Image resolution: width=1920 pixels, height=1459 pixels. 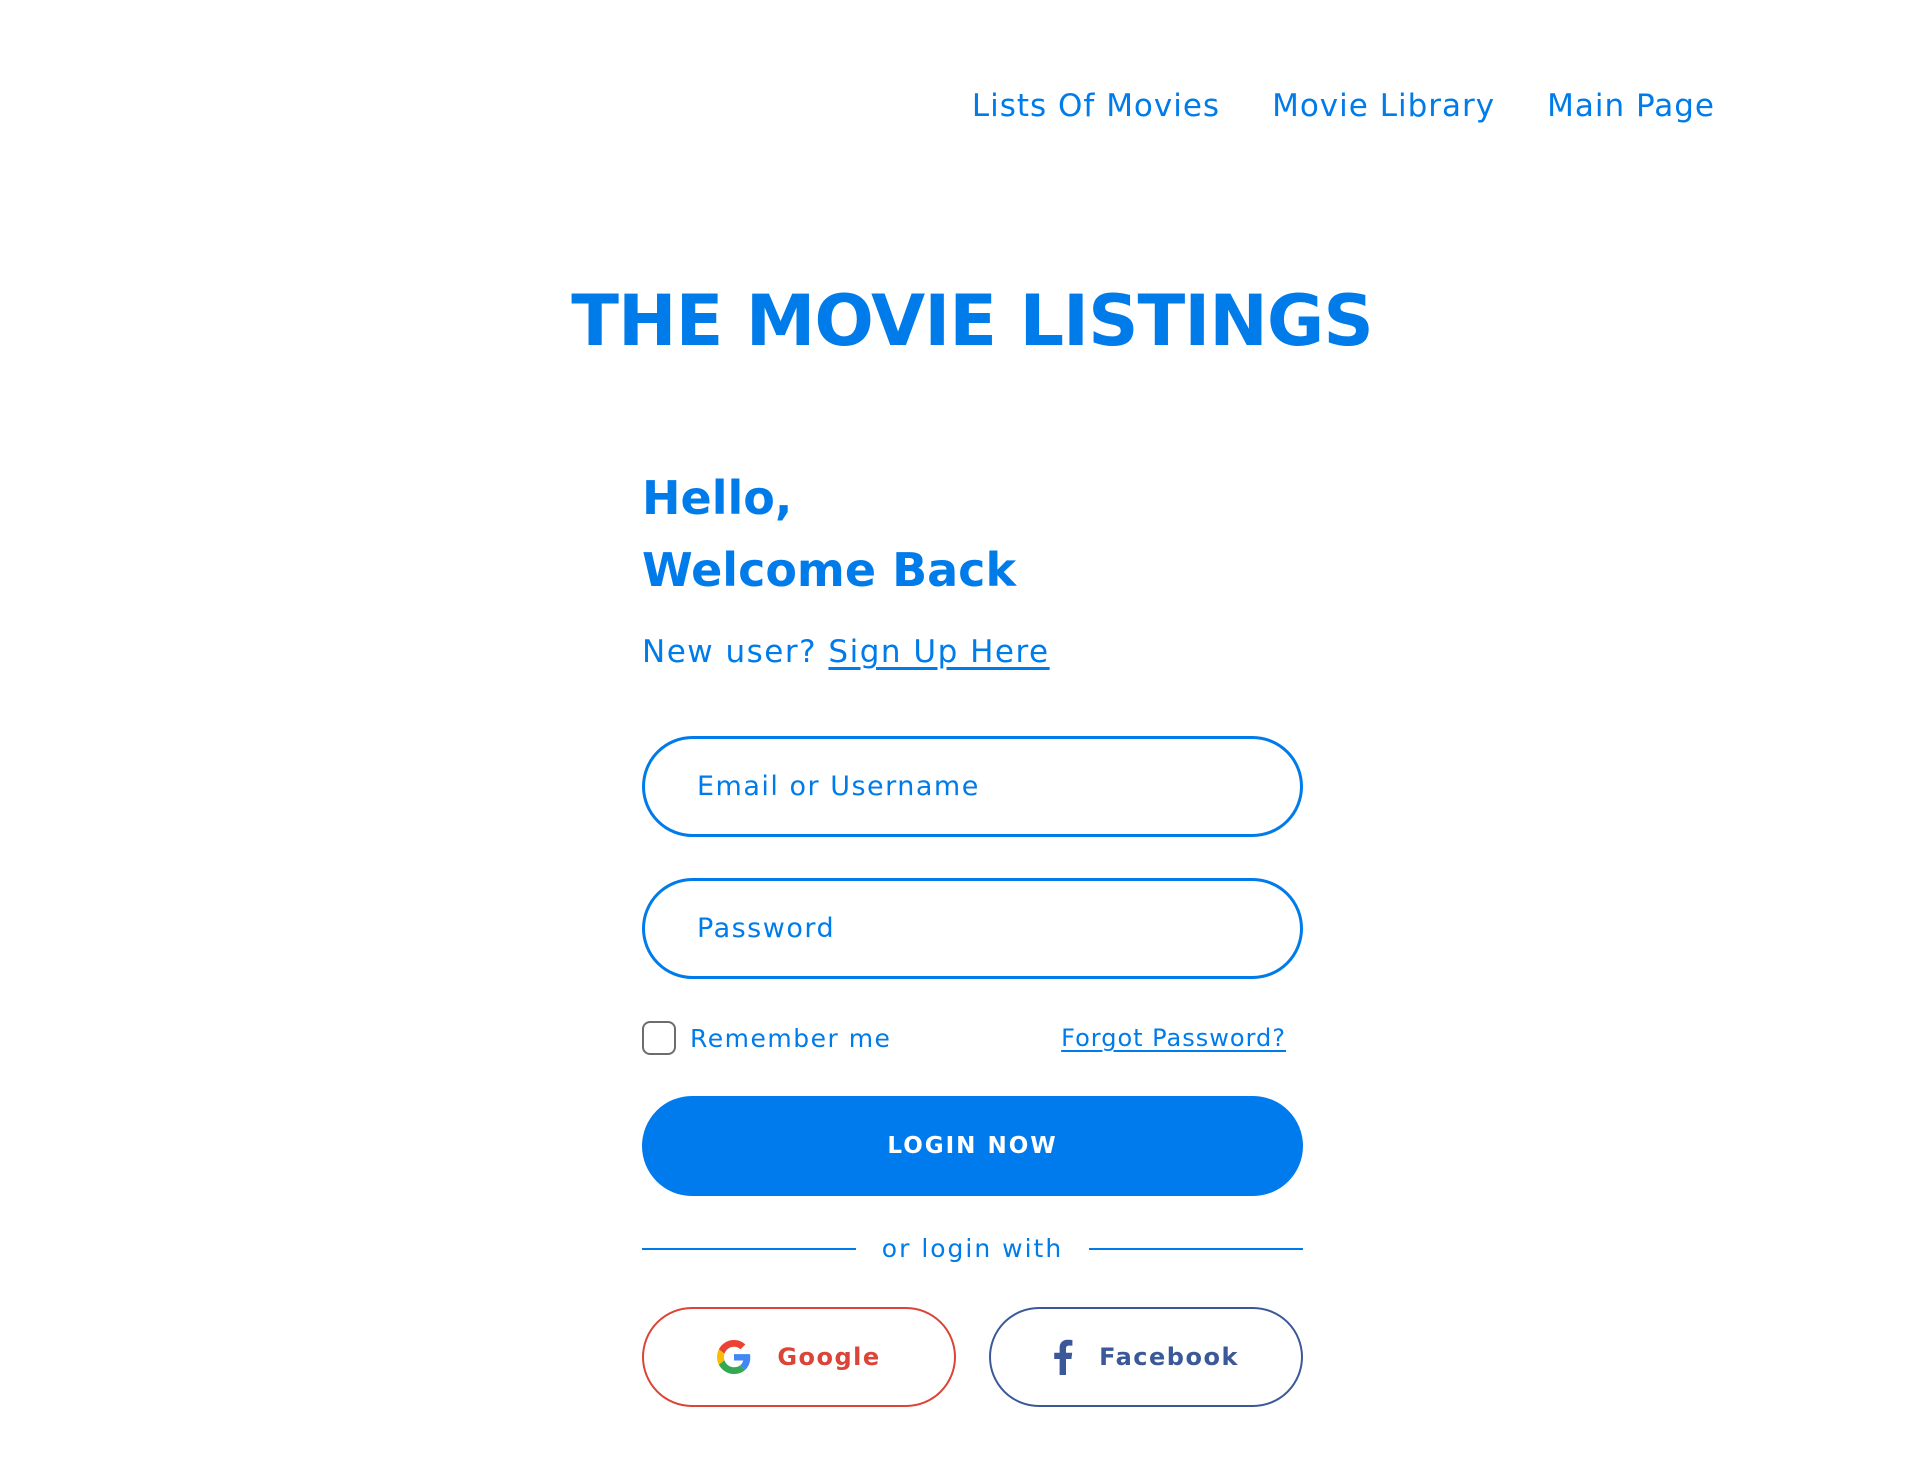 What do you see at coordinates (938, 652) in the screenshot?
I see `signup-link: Sign Up Here` at bounding box center [938, 652].